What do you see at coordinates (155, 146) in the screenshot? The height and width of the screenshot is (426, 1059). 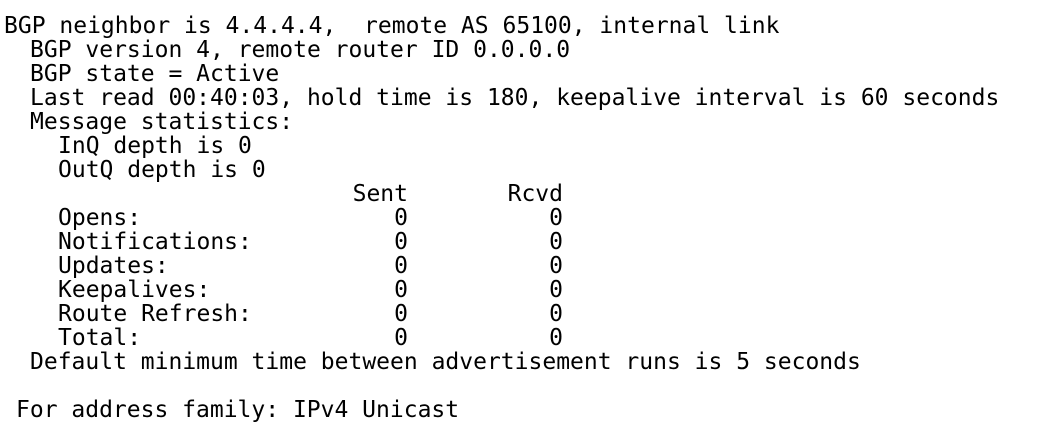 I see `inq-depth-line: InQ depth is 0` at bounding box center [155, 146].